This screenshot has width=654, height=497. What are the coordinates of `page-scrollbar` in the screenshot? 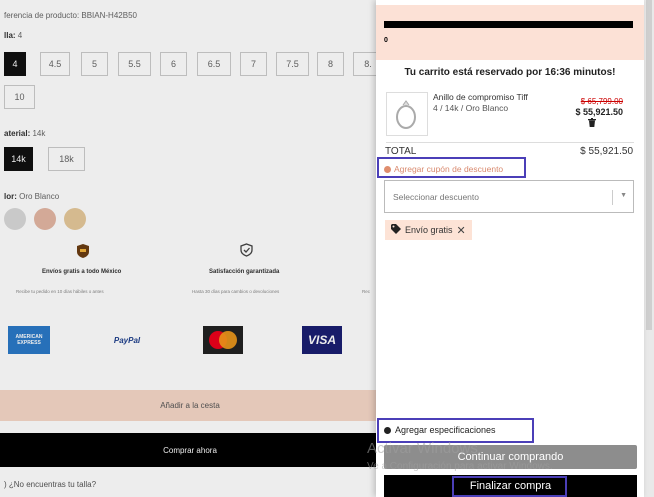 It's located at (649, 248).